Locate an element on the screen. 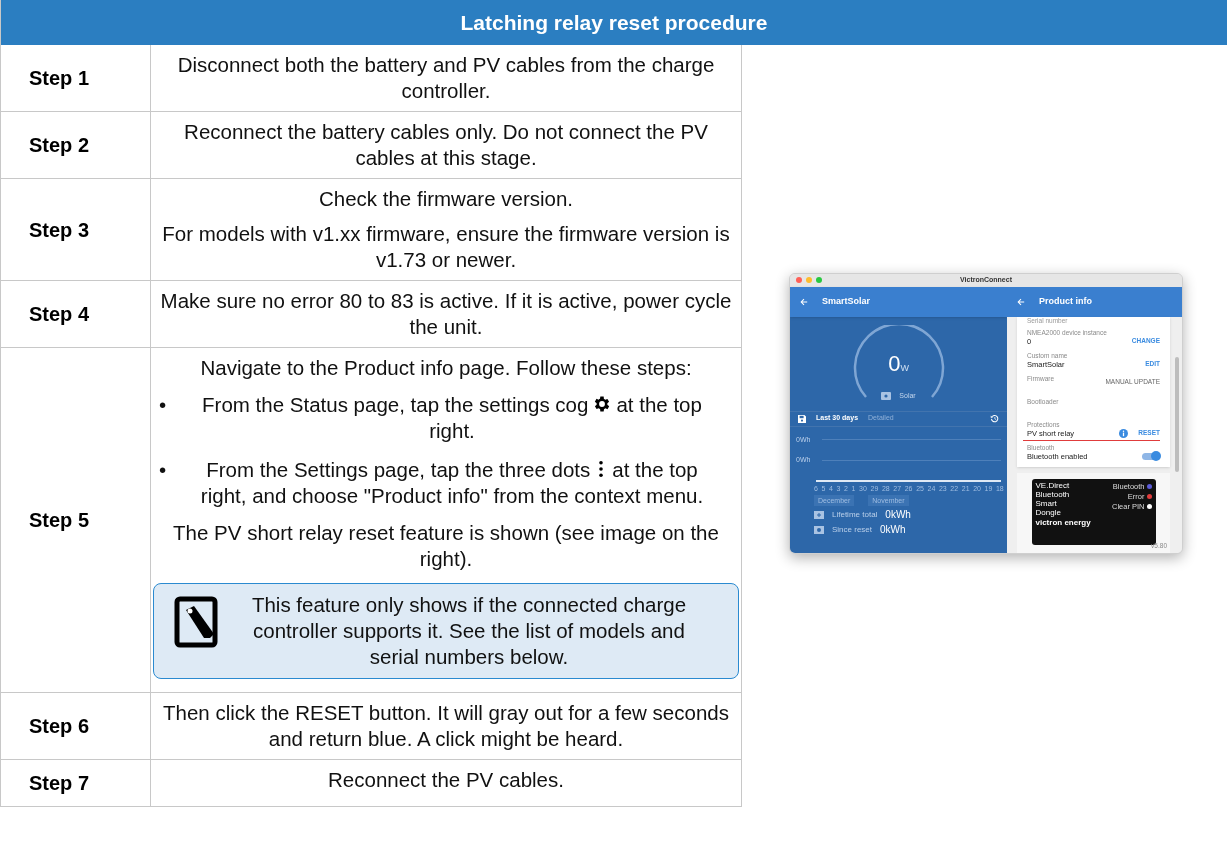  step-label: Step 4 is located at coordinates (59, 314).